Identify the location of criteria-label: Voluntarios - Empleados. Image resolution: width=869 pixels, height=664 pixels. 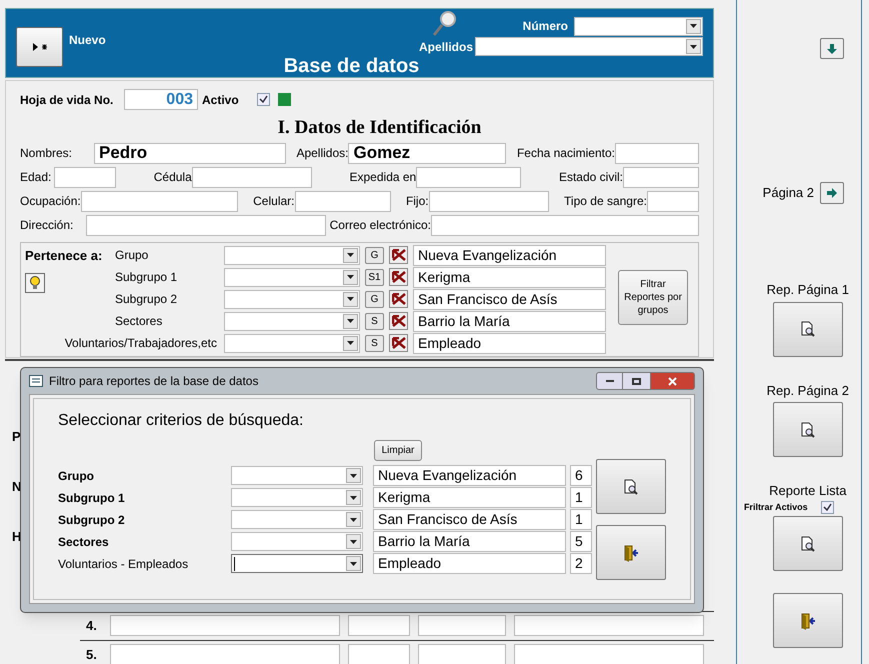
(124, 564).